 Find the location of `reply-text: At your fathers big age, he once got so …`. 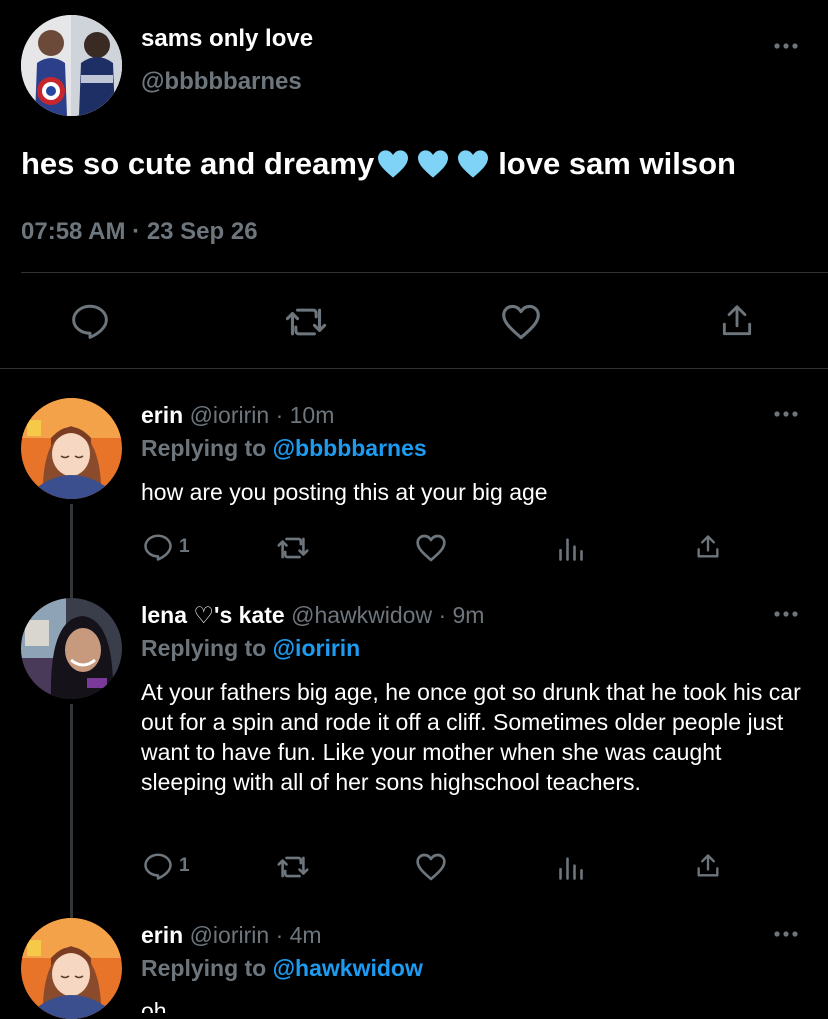

reply-text: At your fathers big age, he once got so … is located at coordinates (471, 737).